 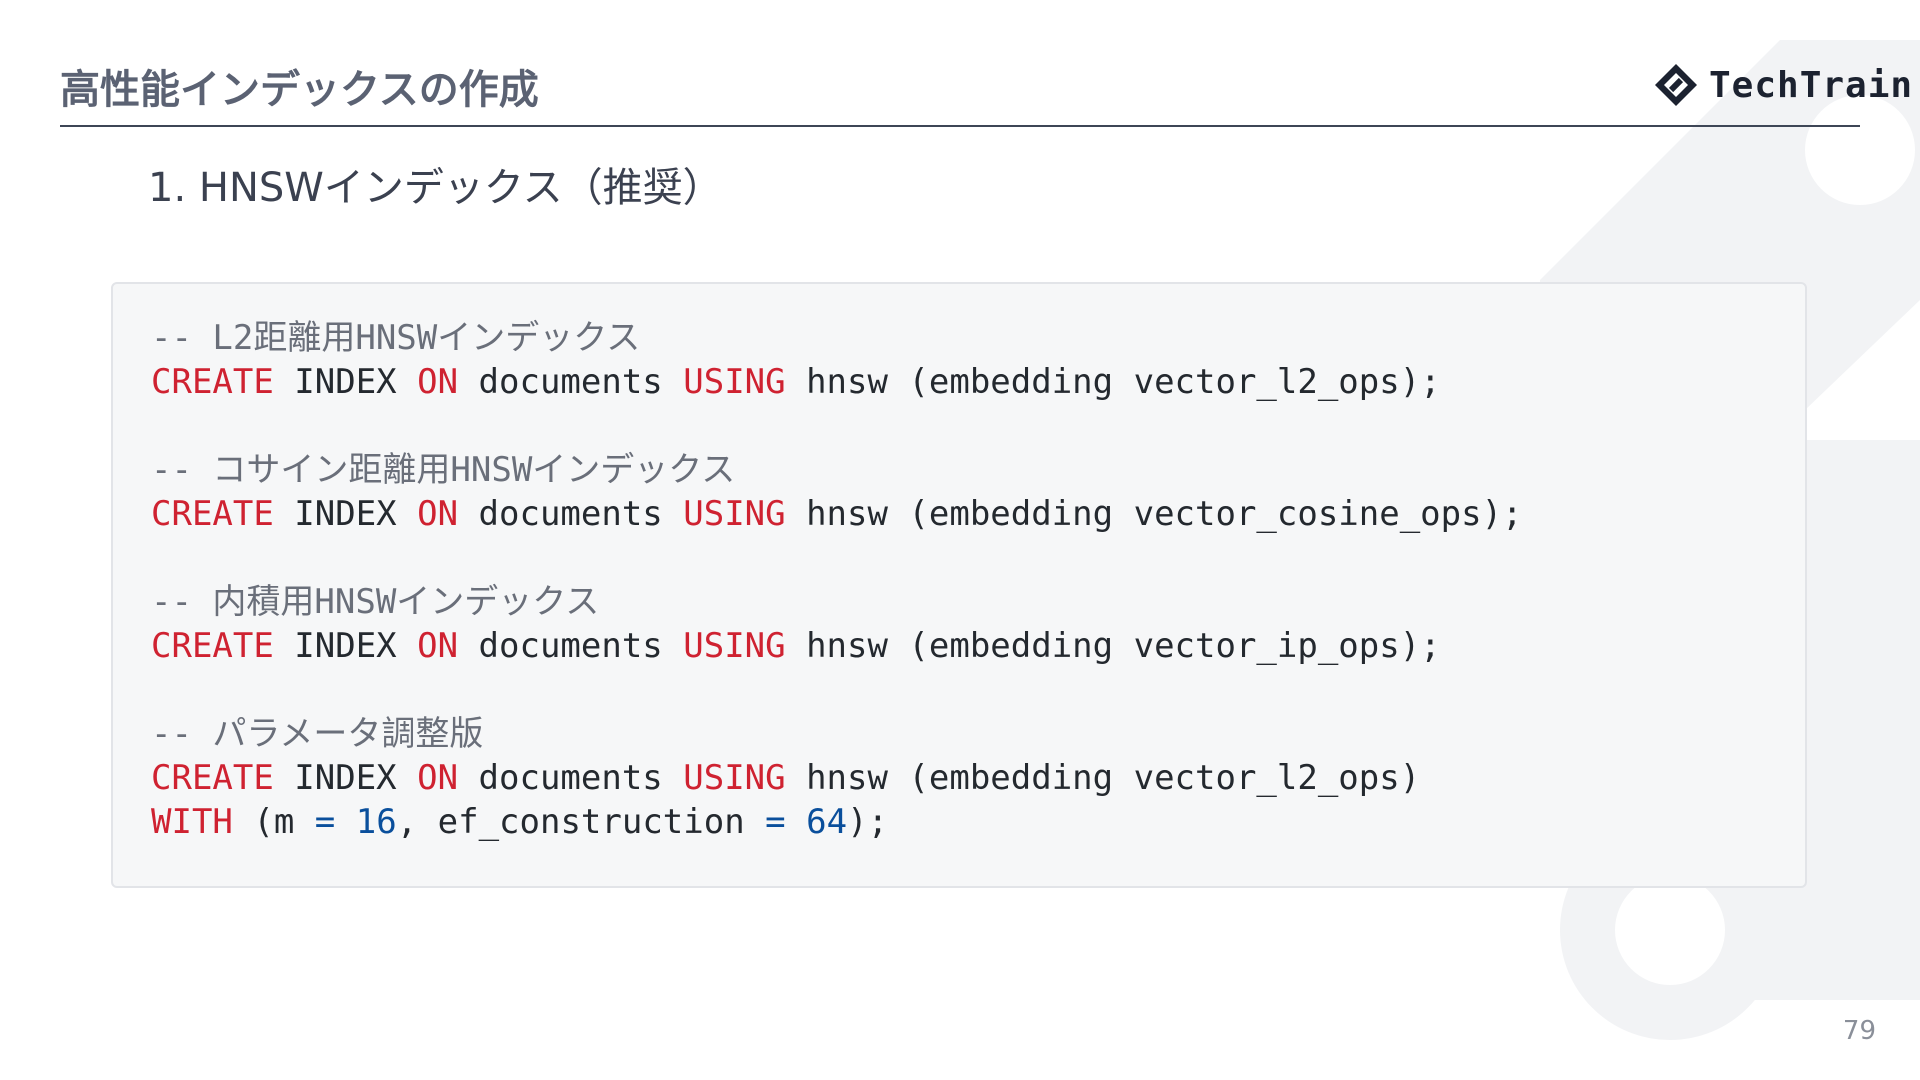 I want to click on code-token-plain: hnsw (embedding vector_l2_ops), so click(x=1103, y=778).